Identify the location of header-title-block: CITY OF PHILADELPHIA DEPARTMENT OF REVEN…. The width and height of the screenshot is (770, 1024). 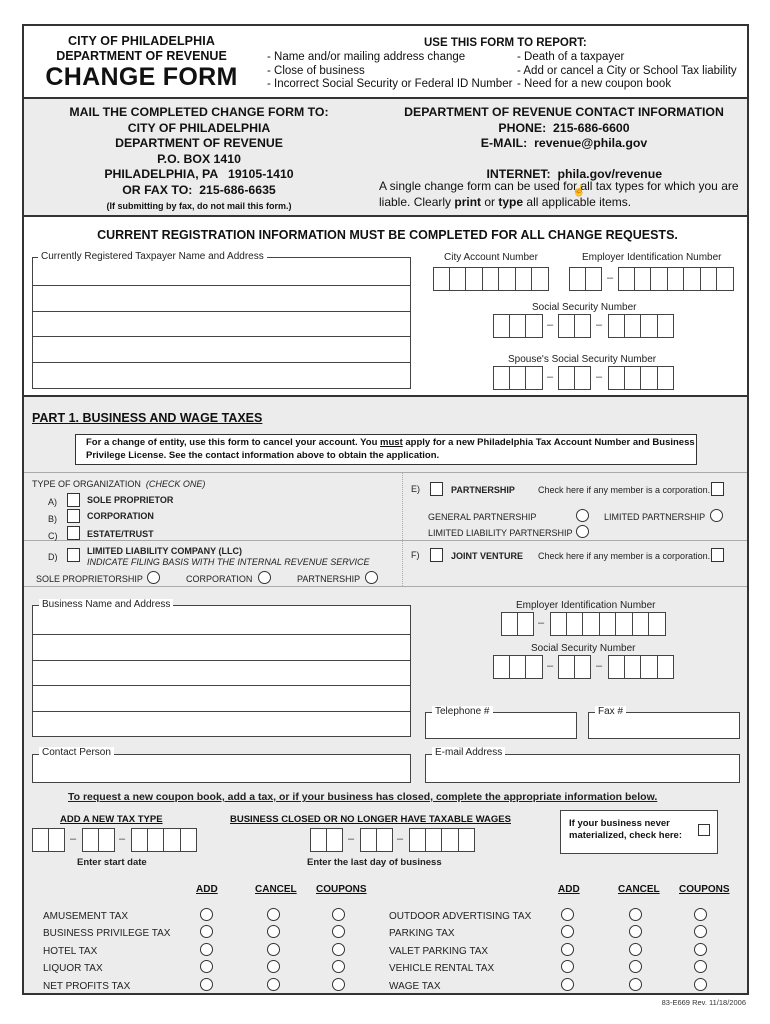
(141, 61).